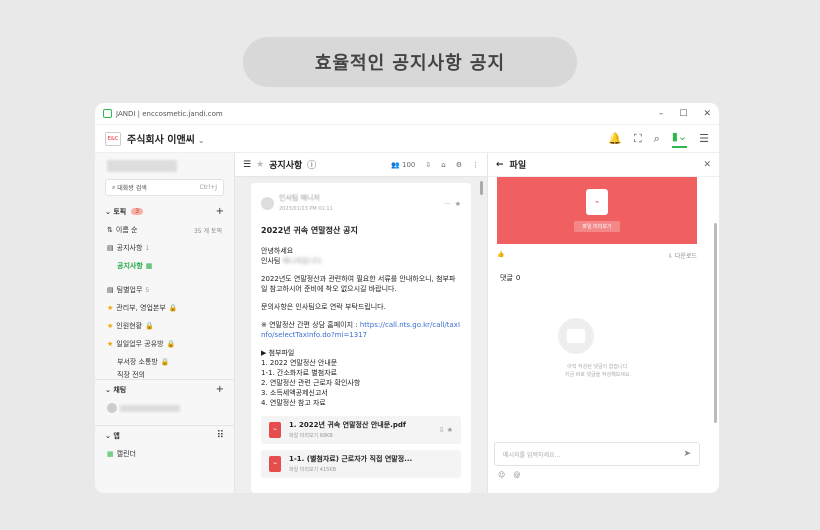  I want to click on folder-team: ▤ 팀별업무 5, so click(164, 290).